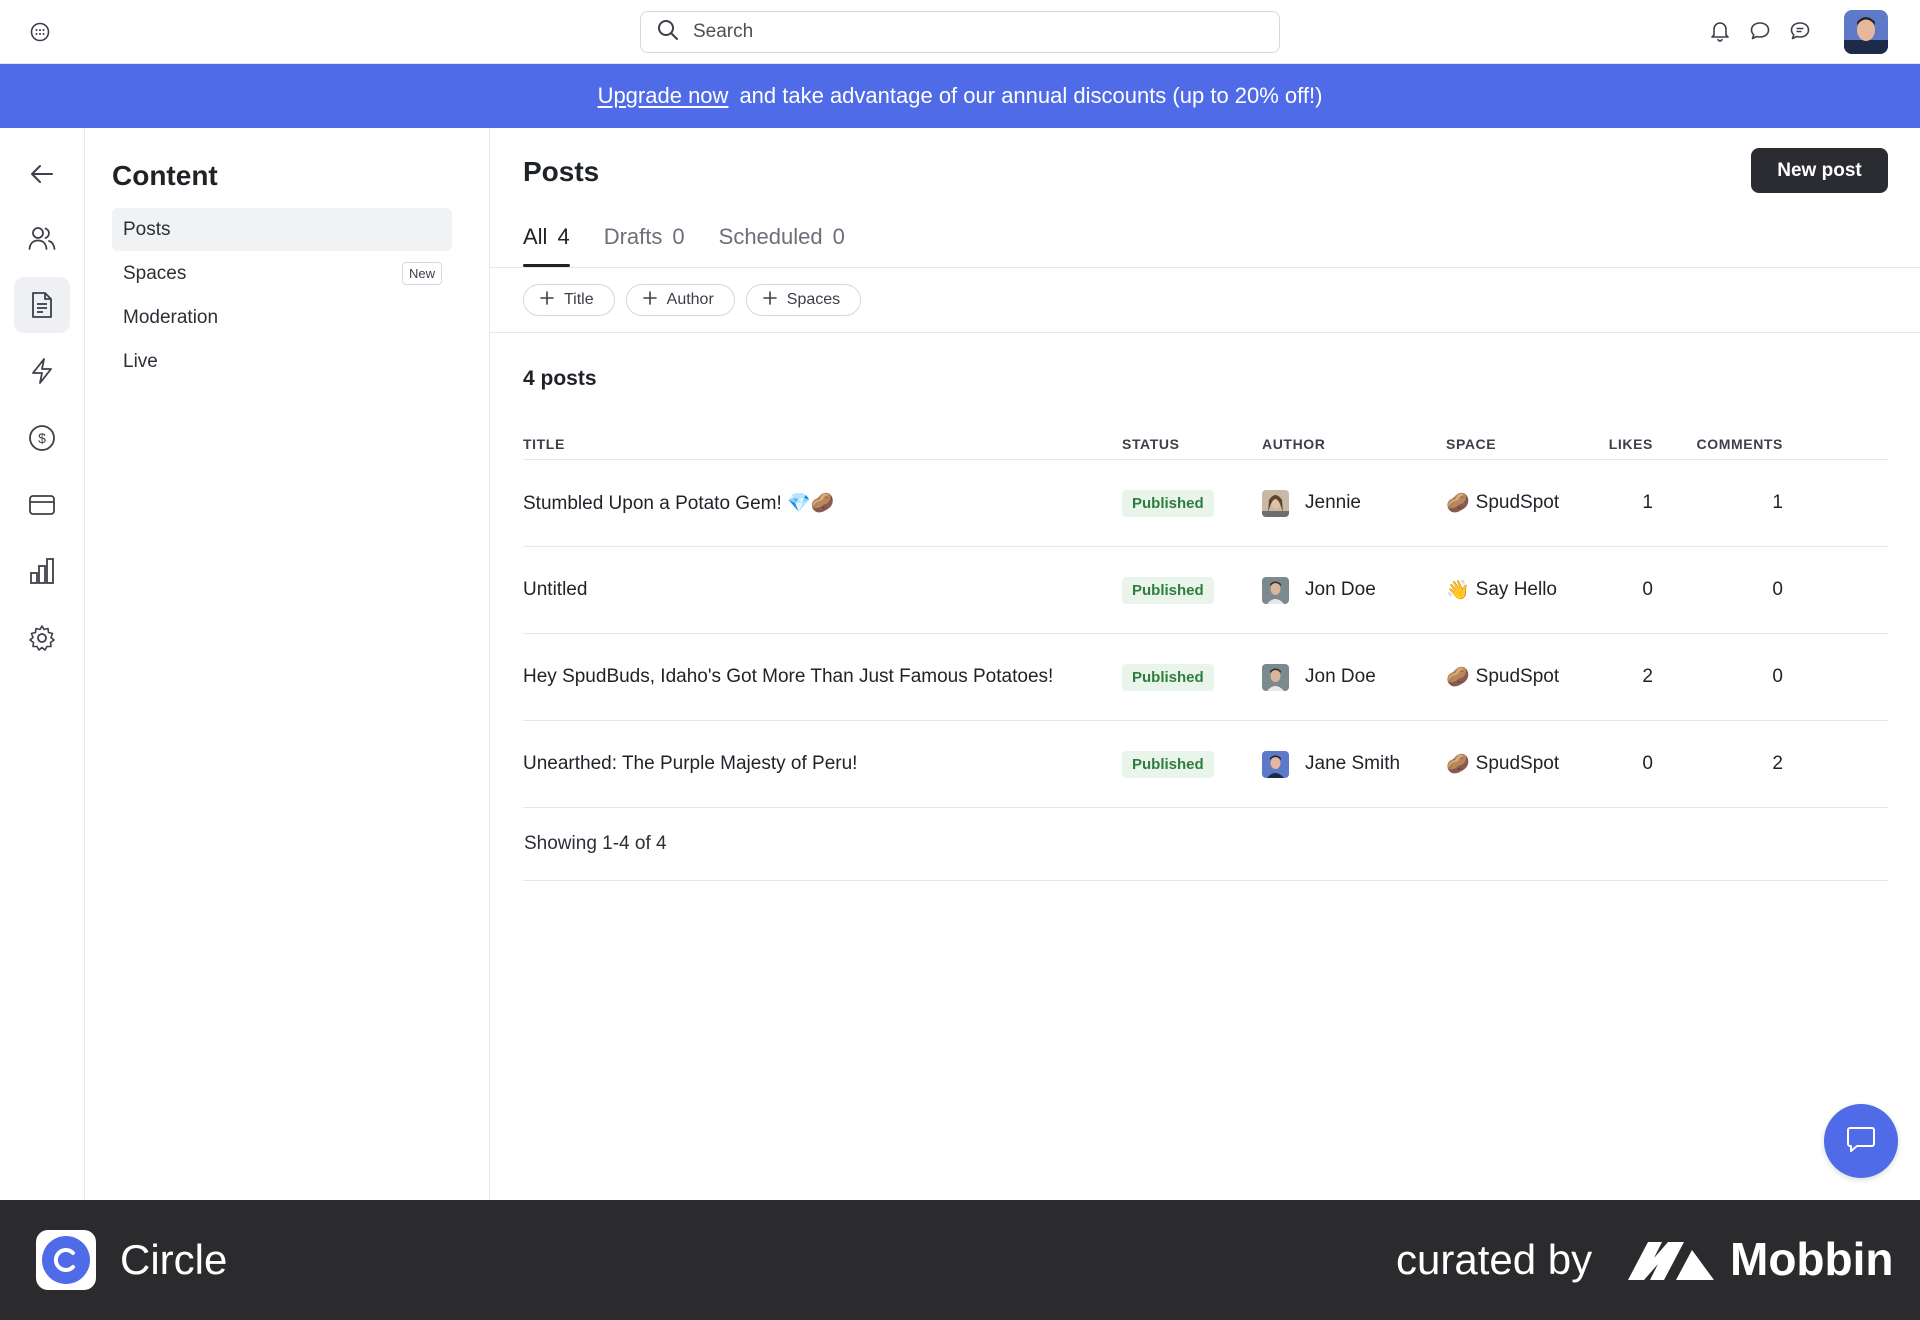 Image resolution: width=1920 pixels, height=1320 pixels. What do you see at coordinates (42, 638) in the screenshot?
I see `settings-gear-icon` at bounding box center [42, 638].